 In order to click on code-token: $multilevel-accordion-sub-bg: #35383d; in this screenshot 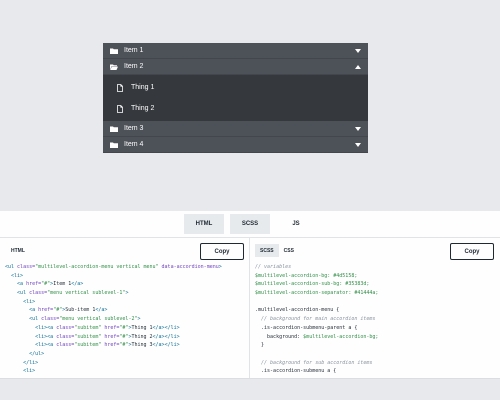, I will do `click(312, 284)`.